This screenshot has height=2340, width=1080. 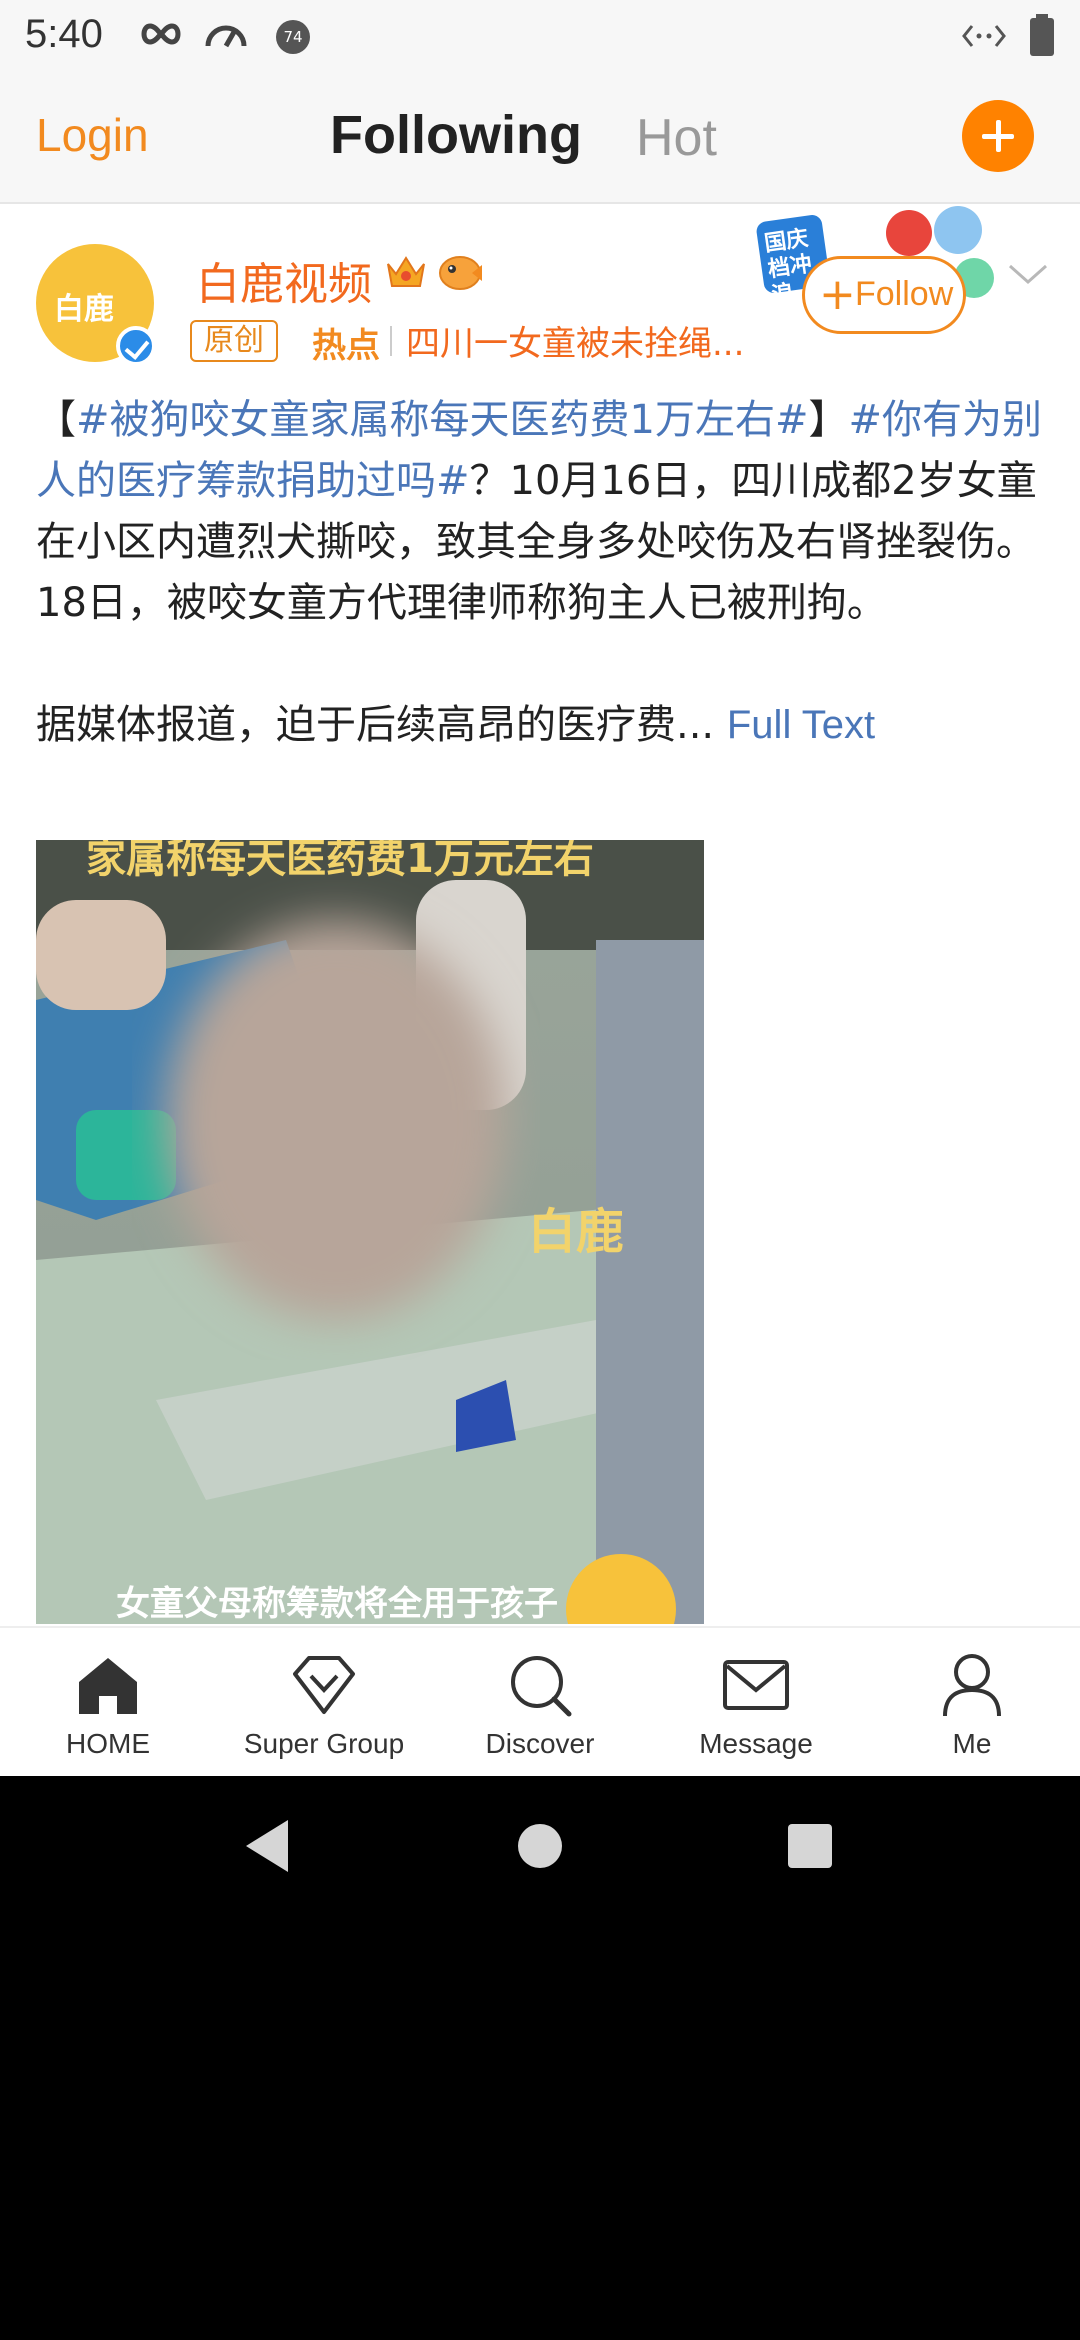 I want to click on nav-home: HOME, so click(x=108, y=1702).